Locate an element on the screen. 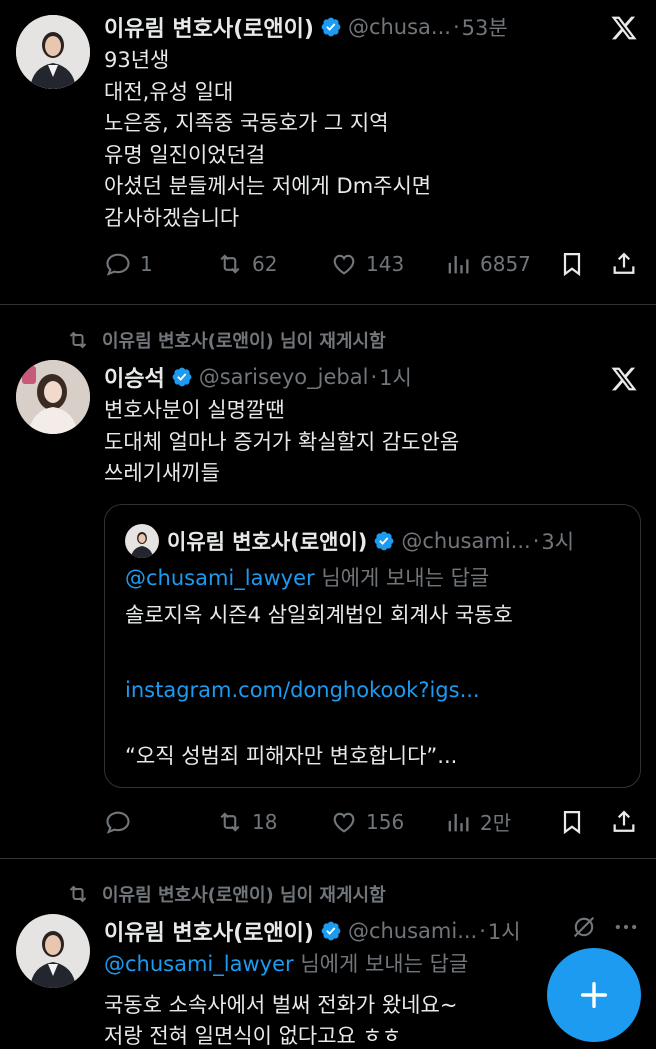 The image size is (656, 1049). quote-line: 솔로지옥 시즌4 삼일회계법인 회계사 국동호 is located at coordinates (319, 615).